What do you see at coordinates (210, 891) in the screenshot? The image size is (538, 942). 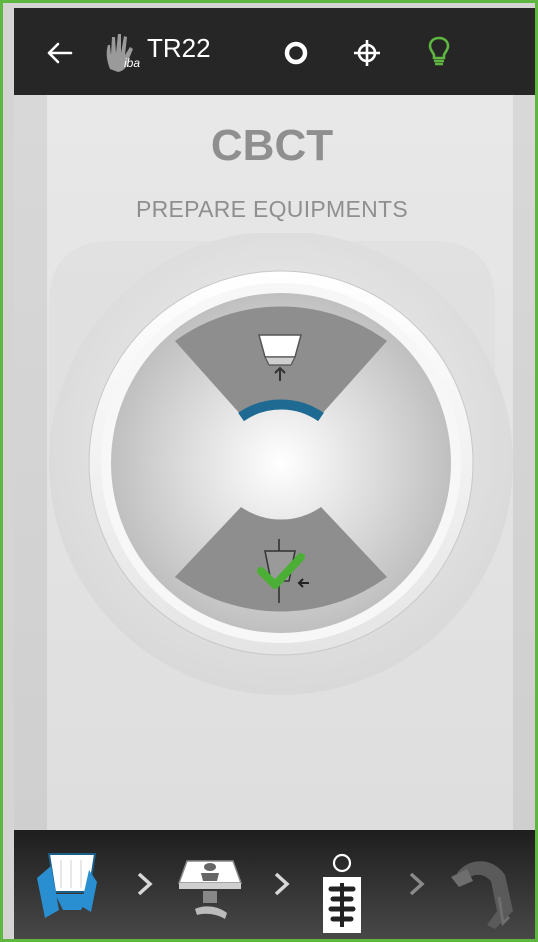 I see `patient-table-step-icon` at bounding box center [210, 891].